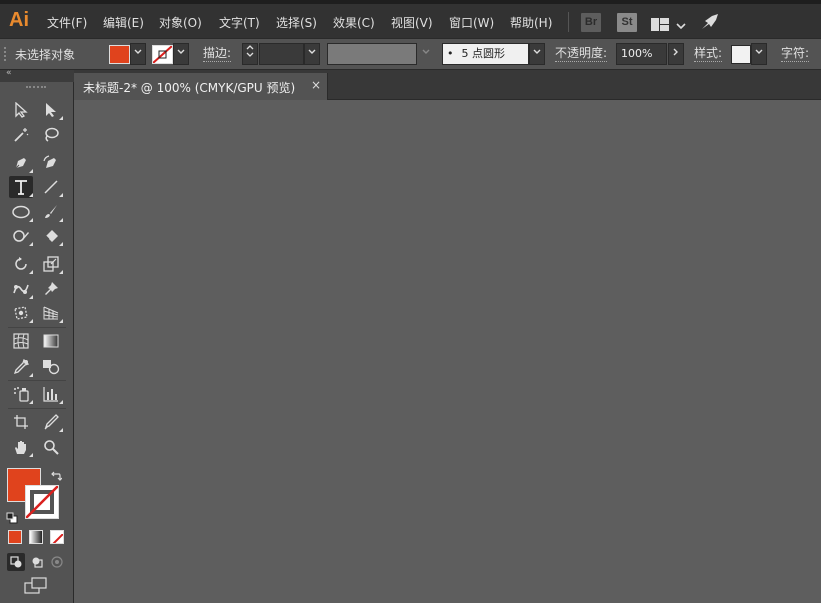 The image size is (821, 603). Describe the element at coordinates (217, 54) in the screenshot. I see `stroke-label: 描边:` at that location.